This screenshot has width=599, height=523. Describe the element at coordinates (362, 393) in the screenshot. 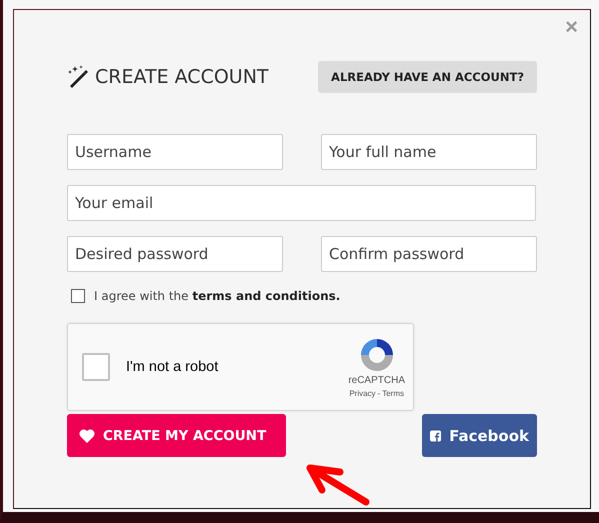

I see `privacy-link: Privacy` at that location.